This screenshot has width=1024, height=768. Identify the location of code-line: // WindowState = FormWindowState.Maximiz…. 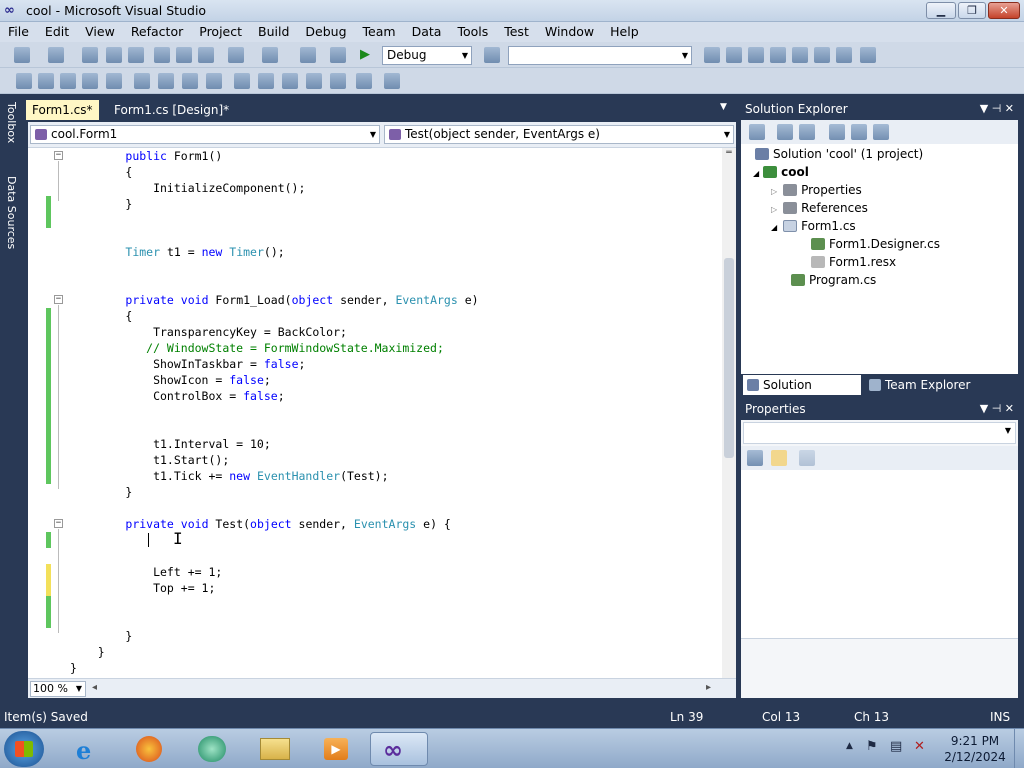
(257, 348).